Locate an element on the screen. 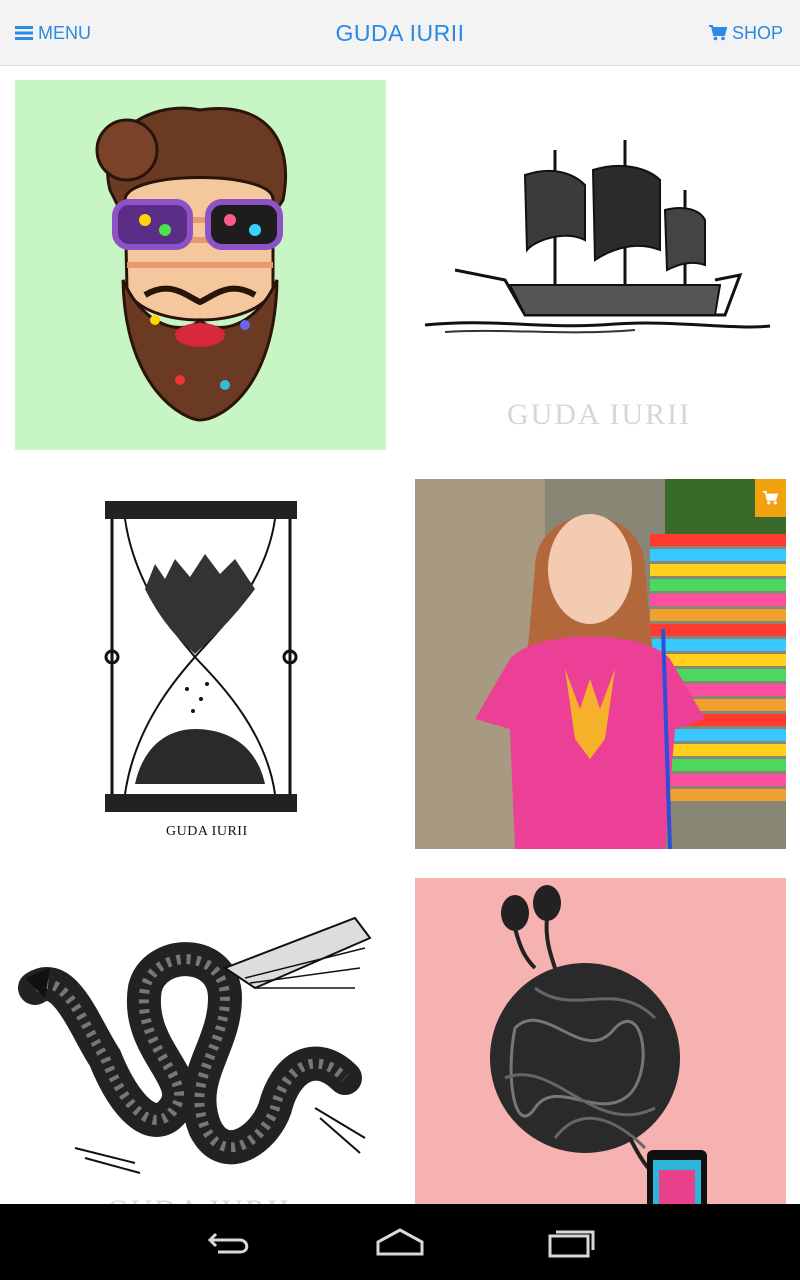 The image size is (800, 1280). app-header: MENU GUDA IURII SHOP is located at coordinates (400, 33).